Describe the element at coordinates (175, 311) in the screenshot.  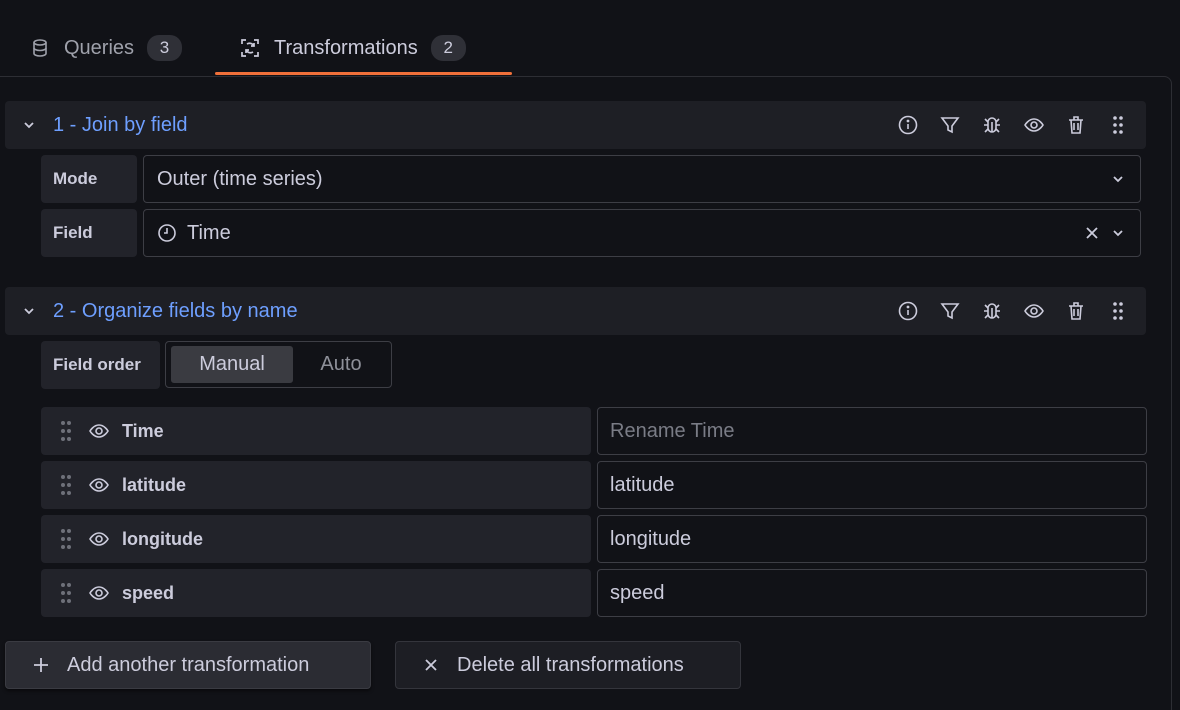
I see `transformation-title: 2 - Organize fields by name` at that location.